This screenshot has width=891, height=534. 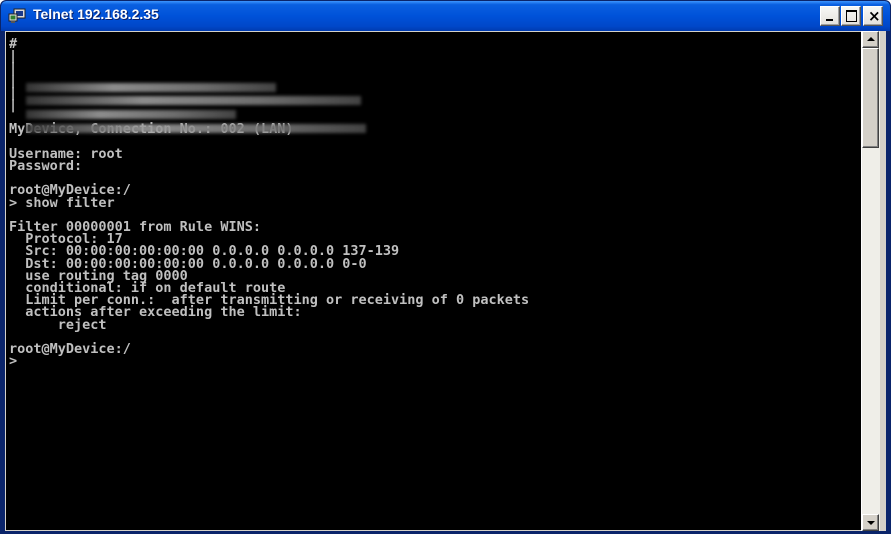 What do you see at coordinates (870, 39) in the screenshot?
I see `scroll-up-button` at bounding box center [870, 39].